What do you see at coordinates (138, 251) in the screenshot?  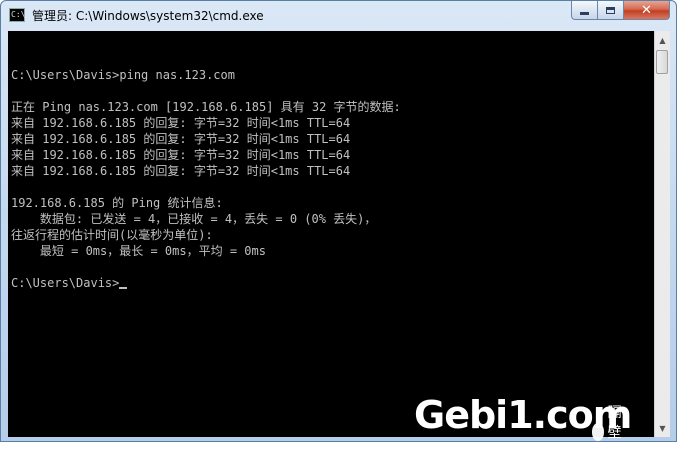 I see `console-line: 最短 = 0ms，最长 = 0ms，平均 = 0ms` at bounding box center [138, 251].